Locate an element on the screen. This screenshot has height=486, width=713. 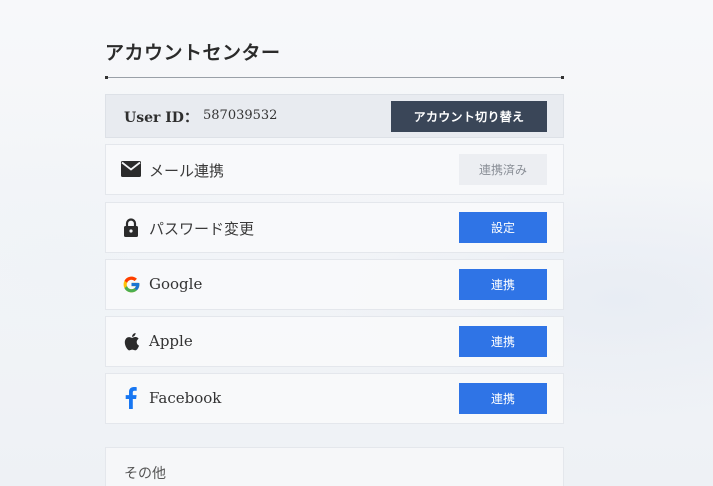
user-id-bar: User ID： 587039532 アカウント切り替え is located at coordinates (334, 116).